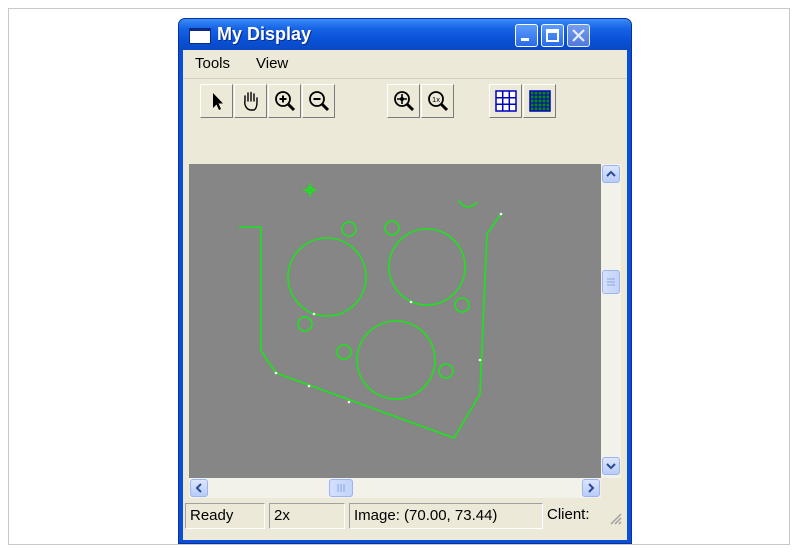  I want to click on scroll-up-button, so click(611, 174).